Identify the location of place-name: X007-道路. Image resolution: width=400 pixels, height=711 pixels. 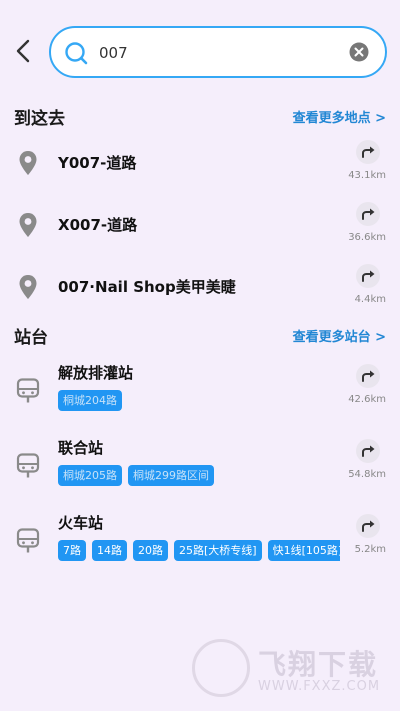
(98, 225).